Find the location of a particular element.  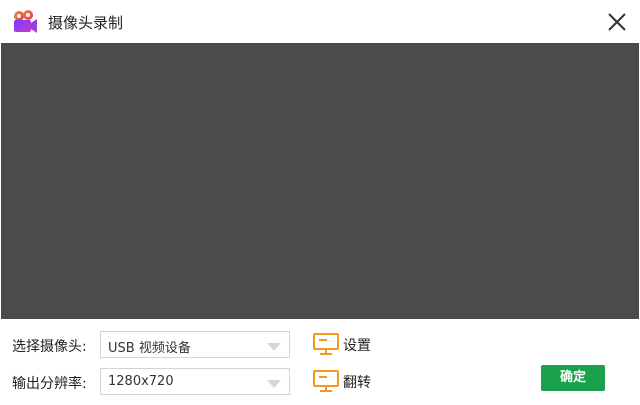

flip-button-label: 翻转 is located at coordinates (357, 383).